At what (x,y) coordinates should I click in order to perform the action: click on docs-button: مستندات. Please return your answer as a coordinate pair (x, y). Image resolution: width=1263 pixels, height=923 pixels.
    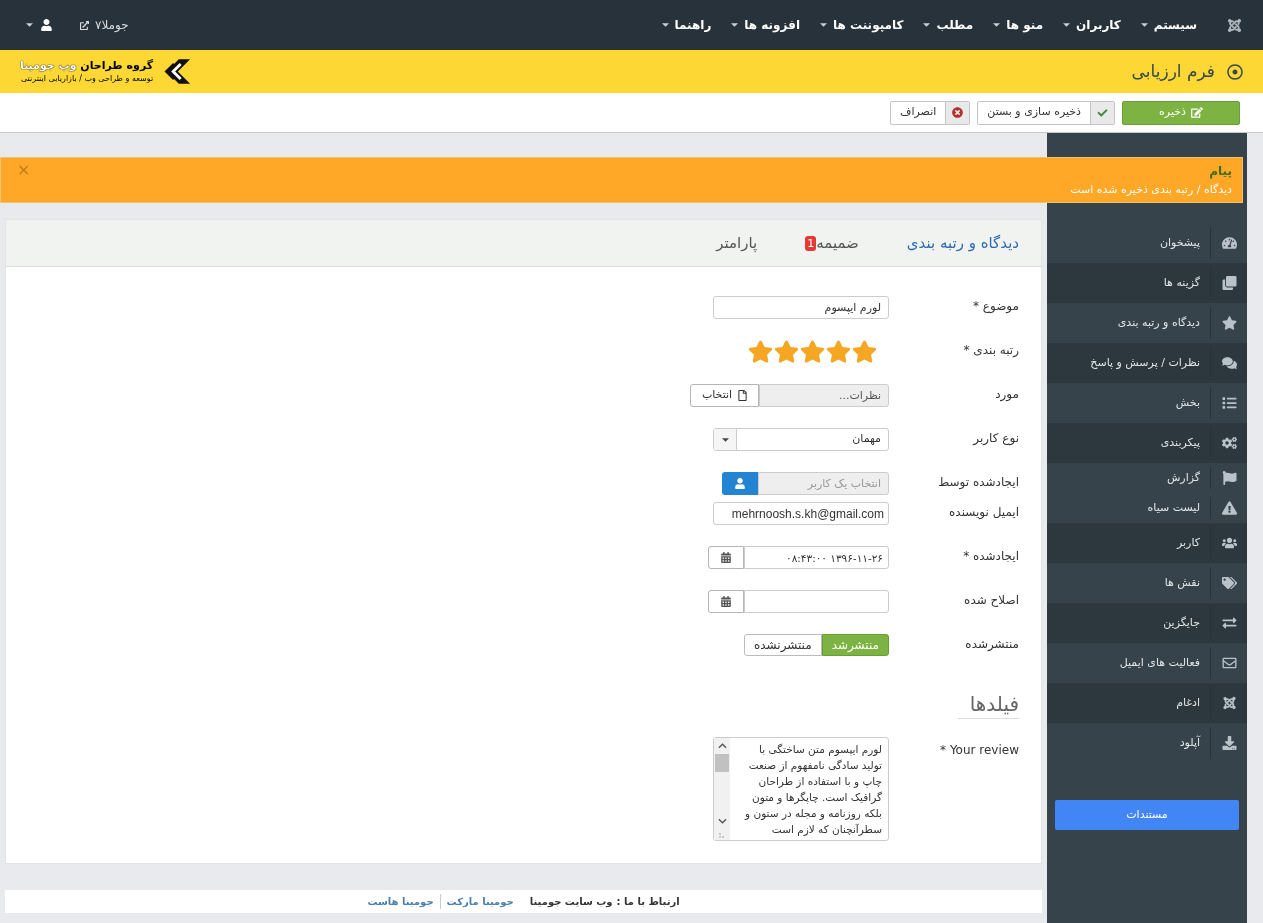
    Looking at the image, I should click on (1147, 815).